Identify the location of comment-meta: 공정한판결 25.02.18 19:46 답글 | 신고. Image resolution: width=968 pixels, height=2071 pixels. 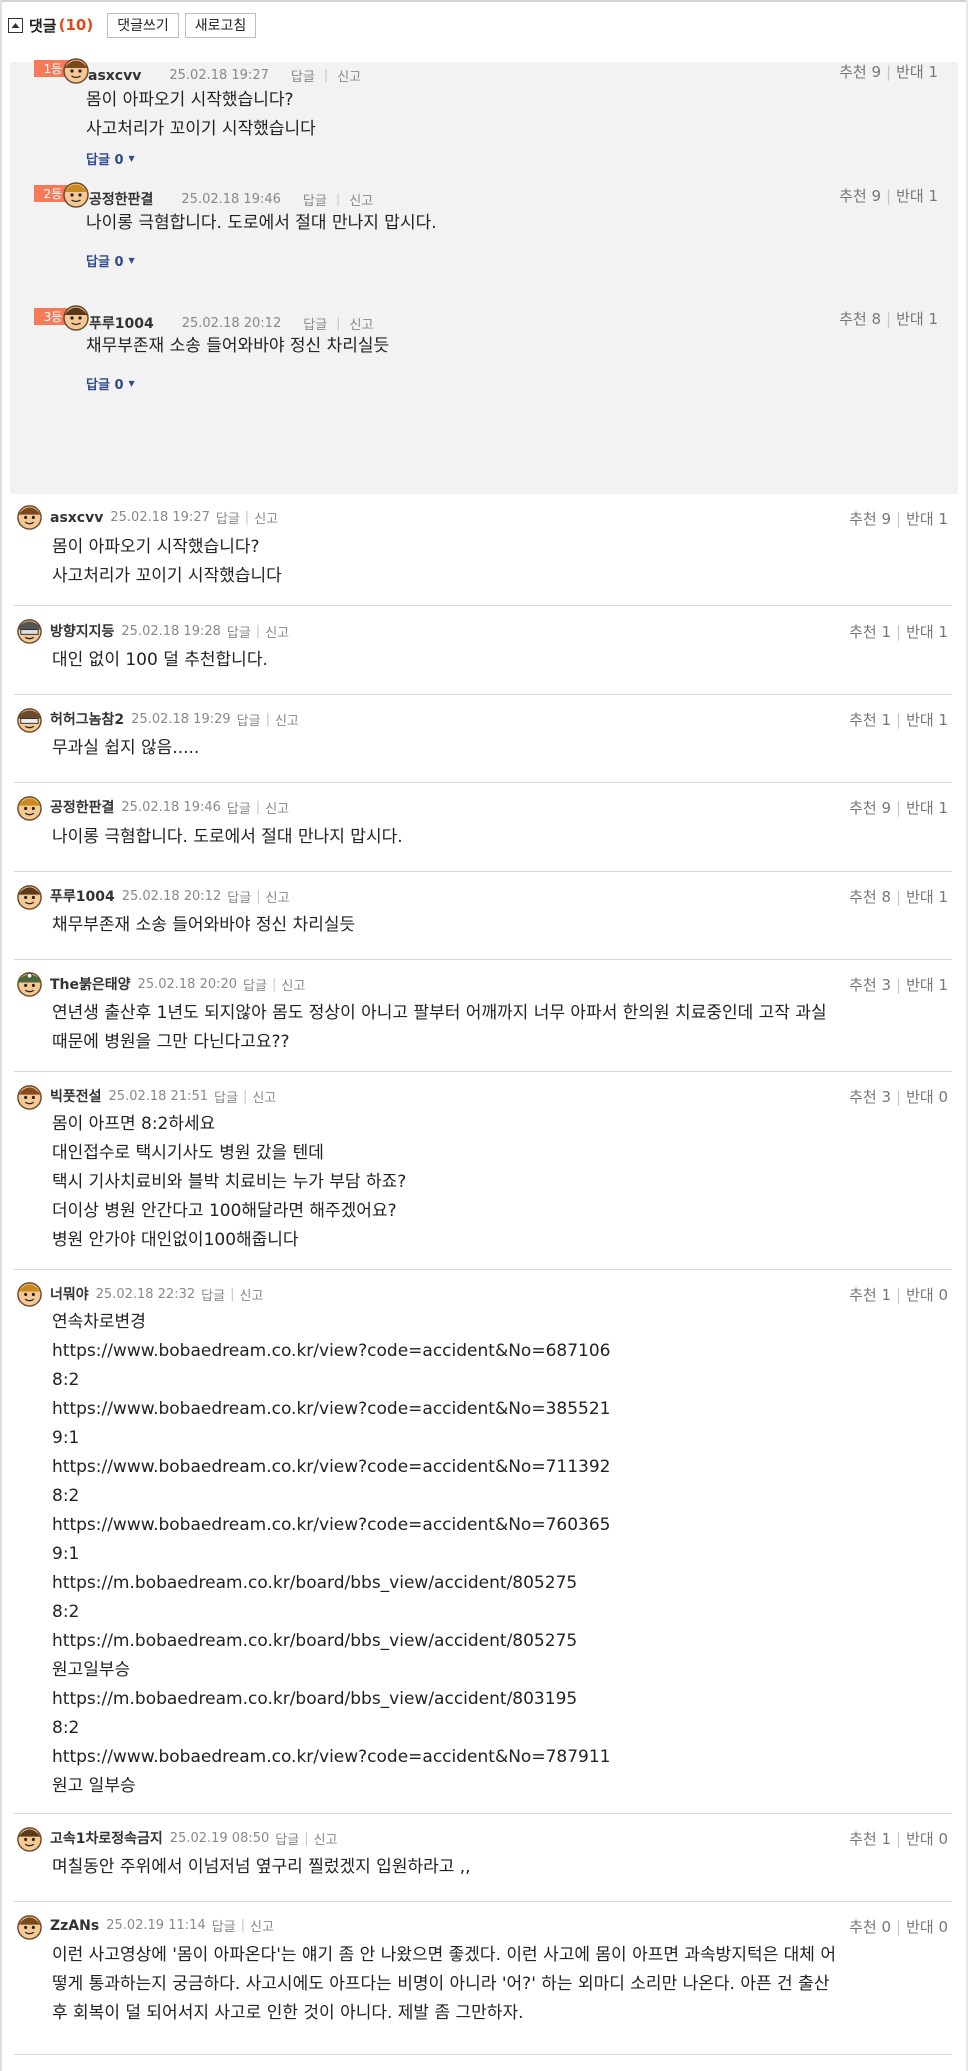
(169, 807).